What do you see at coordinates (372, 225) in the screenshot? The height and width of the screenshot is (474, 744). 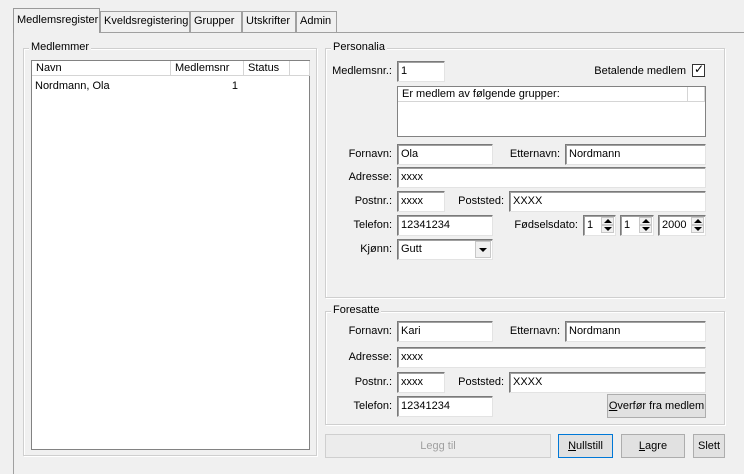 I see `phone-label: Telefon:` at bounding box center [372, 225].